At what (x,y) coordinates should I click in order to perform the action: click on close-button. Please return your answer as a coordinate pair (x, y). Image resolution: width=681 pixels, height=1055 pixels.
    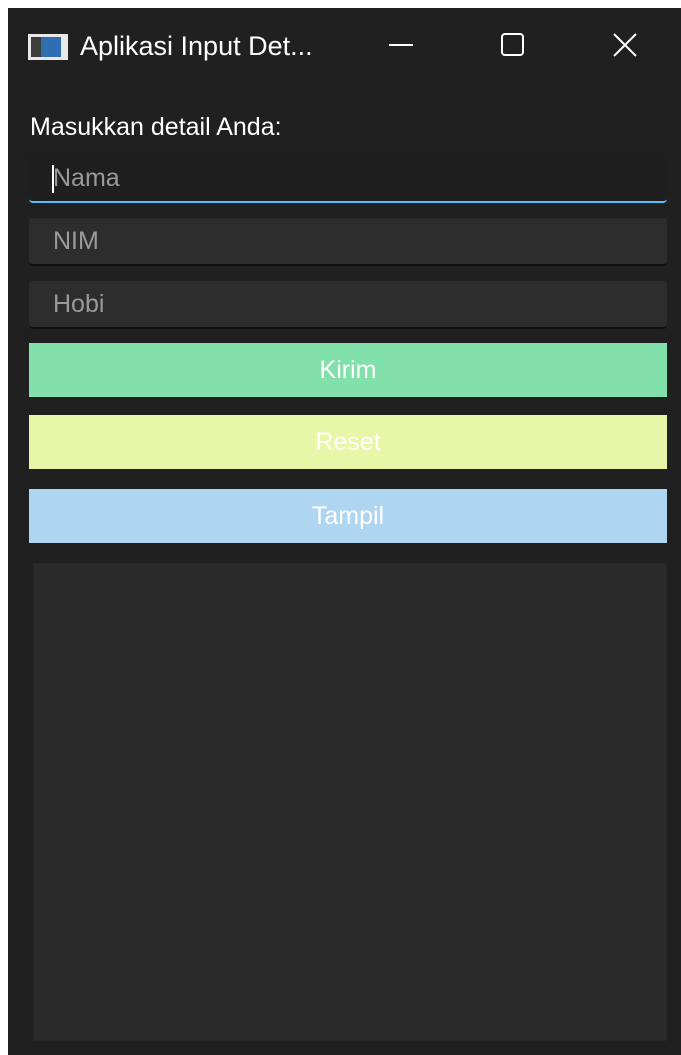
    Looking at the image, I should click on (625, 47).